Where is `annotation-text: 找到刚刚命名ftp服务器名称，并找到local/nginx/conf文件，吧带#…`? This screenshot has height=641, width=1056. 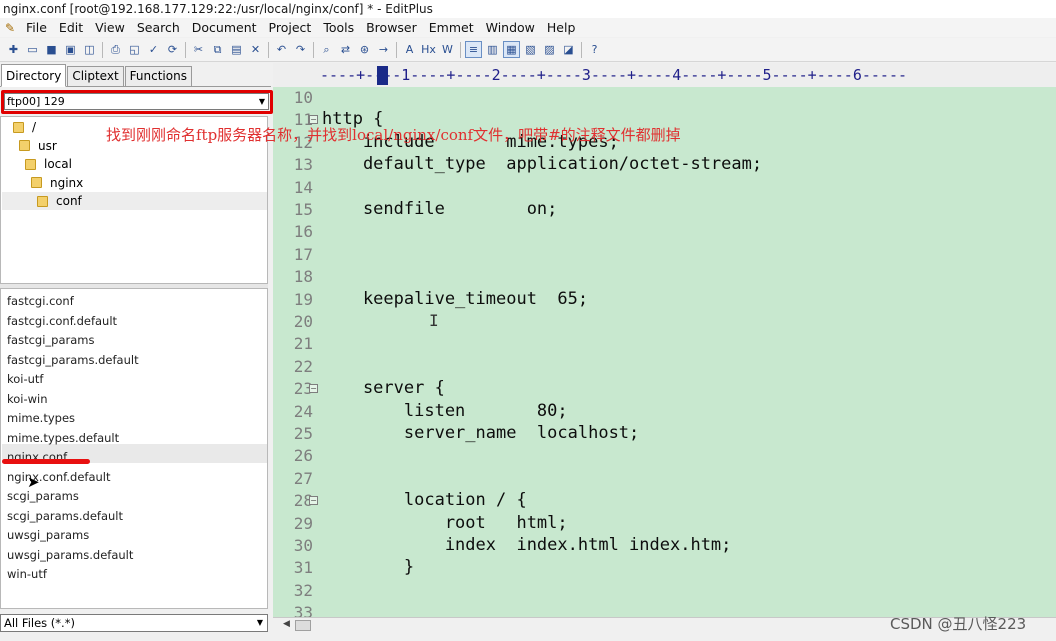
annotation-text: 找到刚刚命名ftp服务器名称，并找到local/nginx/conf文件，吧带#… is located at coordinates (393, 135).